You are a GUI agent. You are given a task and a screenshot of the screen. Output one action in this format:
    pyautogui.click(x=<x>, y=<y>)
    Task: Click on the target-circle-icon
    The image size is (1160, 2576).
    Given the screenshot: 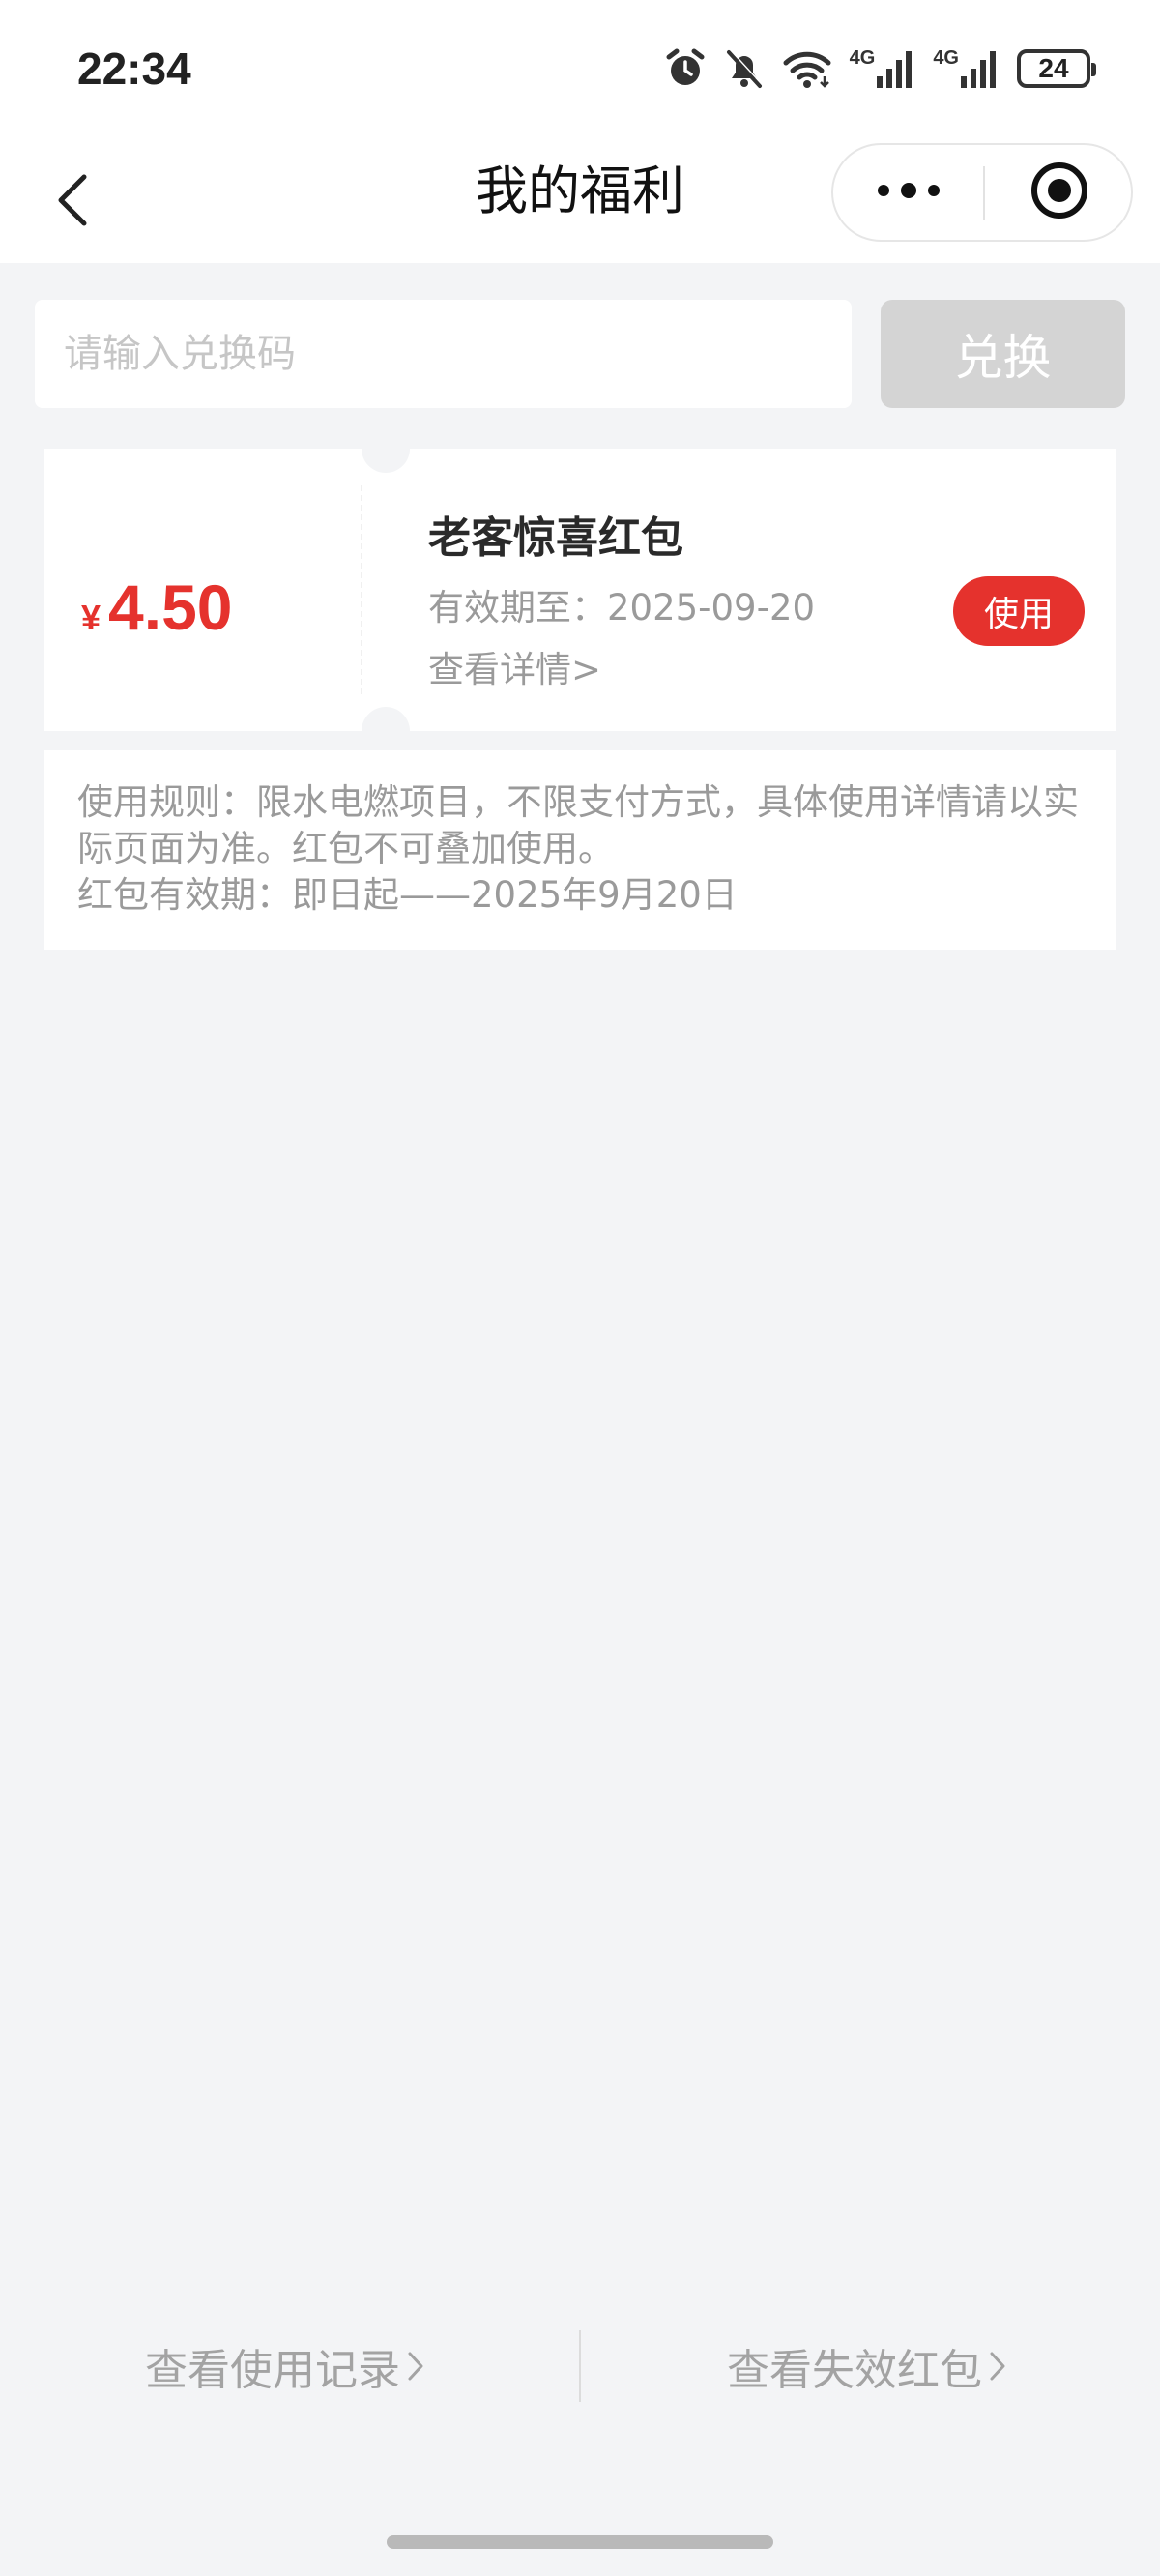 What is the action you would take?
    pyautogui.click(x=1059, y=192)
    